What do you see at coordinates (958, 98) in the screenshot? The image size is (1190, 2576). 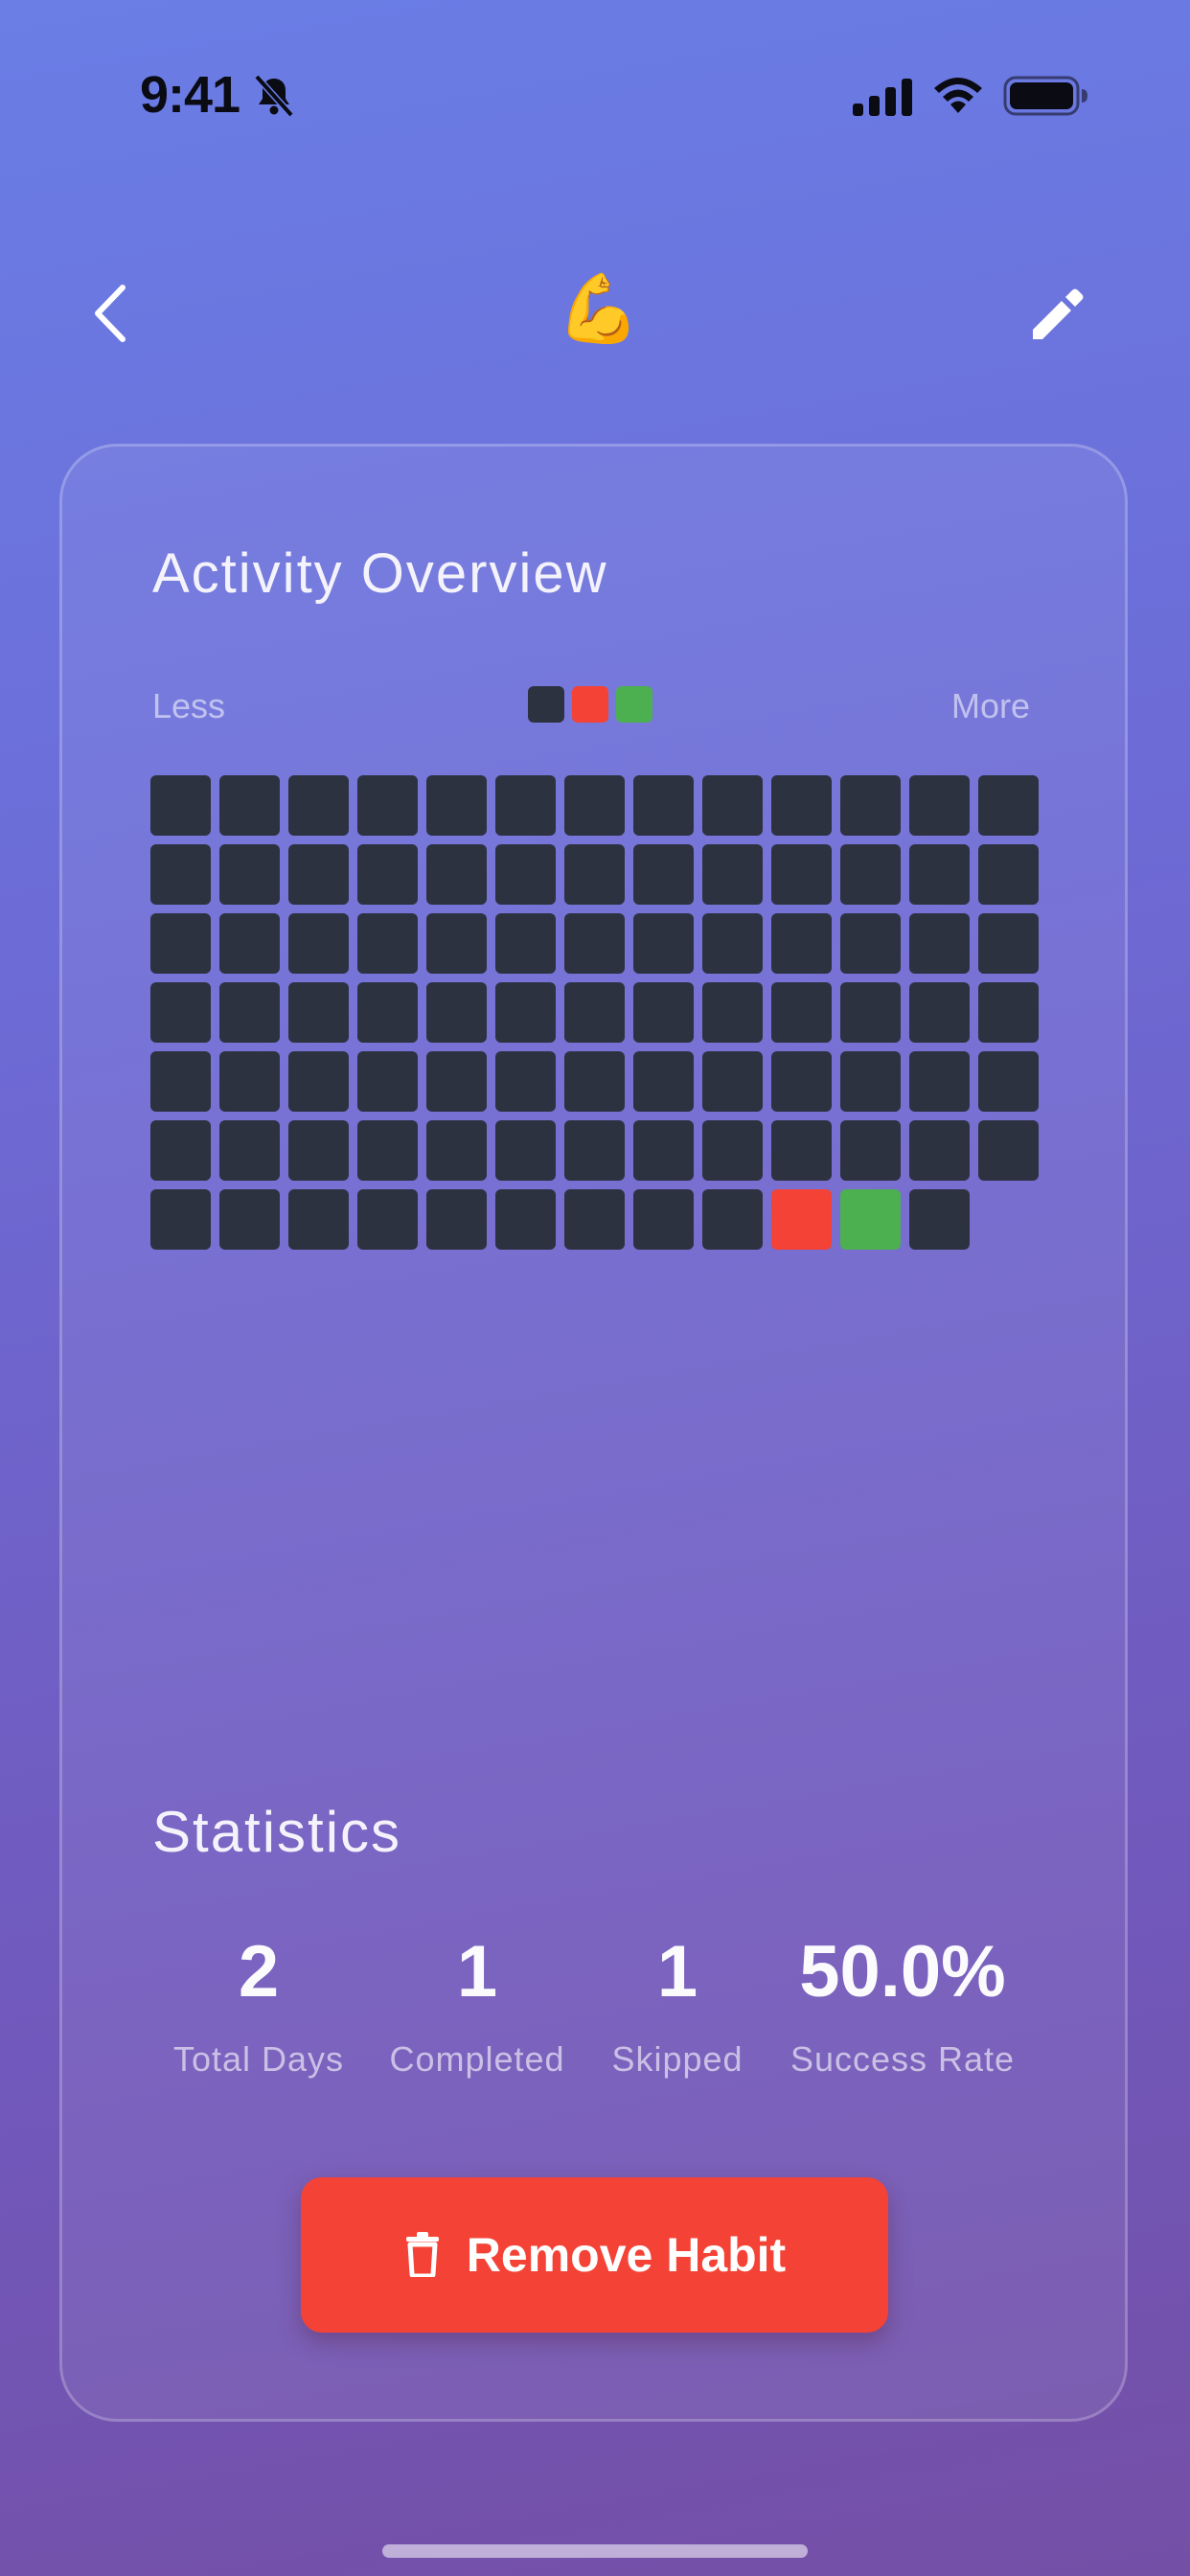 I see `wifi-icon` at bounding box center [958, 98].